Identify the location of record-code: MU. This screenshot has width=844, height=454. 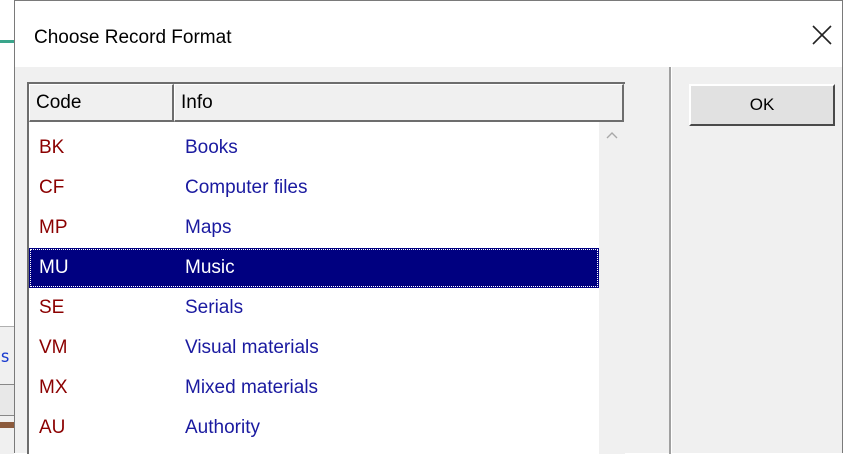
(54, 267).